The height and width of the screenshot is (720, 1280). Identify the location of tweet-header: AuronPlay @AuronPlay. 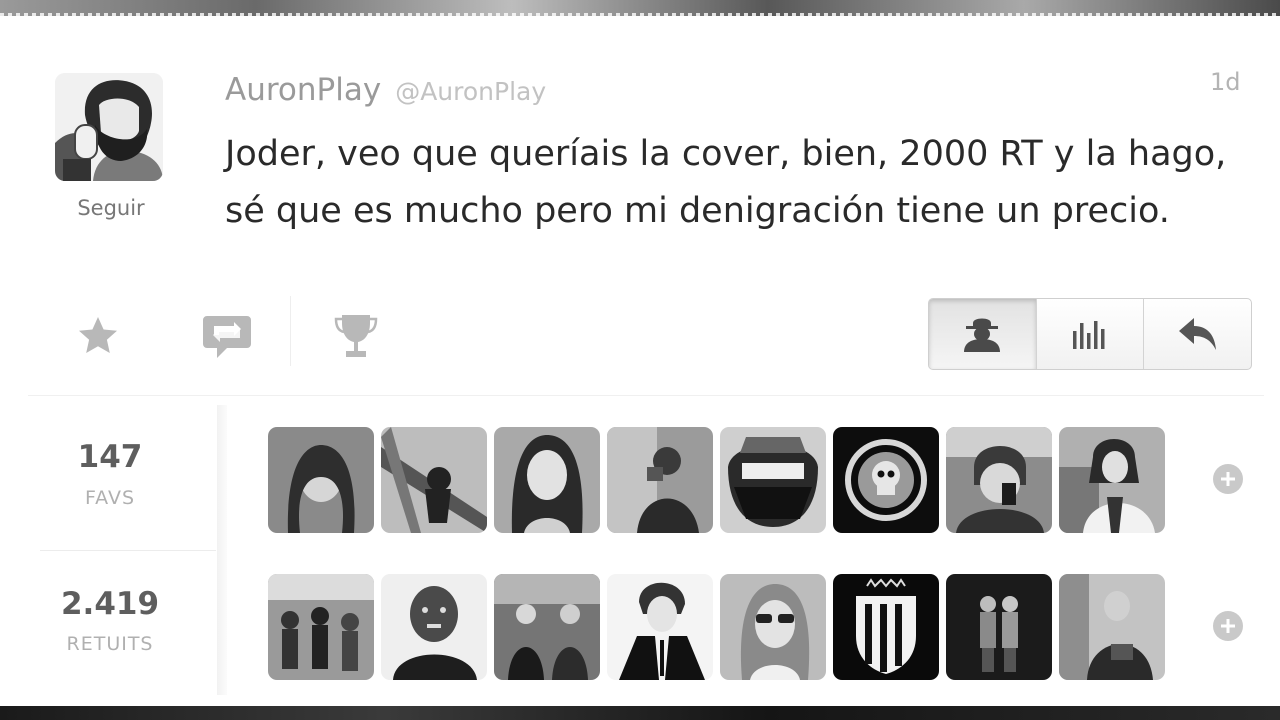
(385, 90).